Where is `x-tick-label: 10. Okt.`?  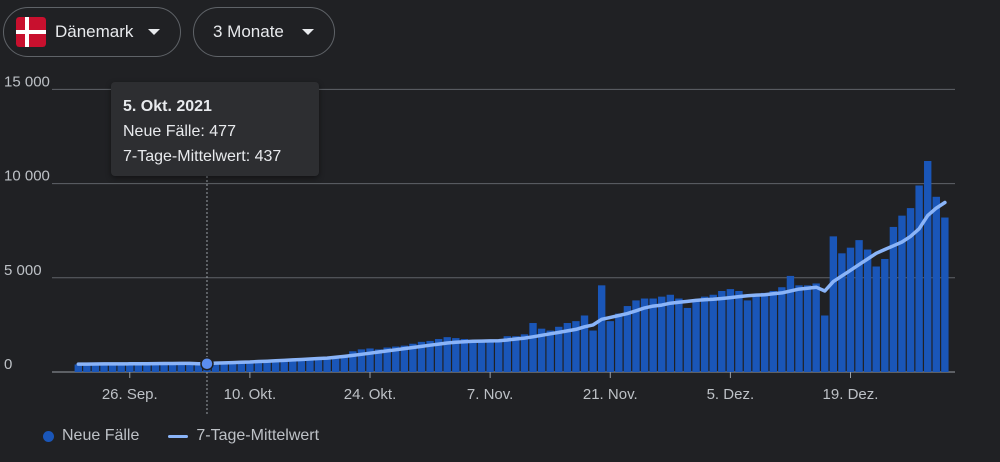
x-tick-label: 10. Okt. is located at coordinates (250, 394).